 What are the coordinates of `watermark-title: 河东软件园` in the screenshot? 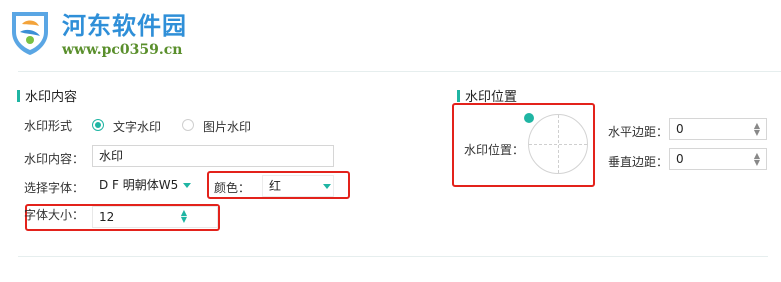 It's located at (124, 25).